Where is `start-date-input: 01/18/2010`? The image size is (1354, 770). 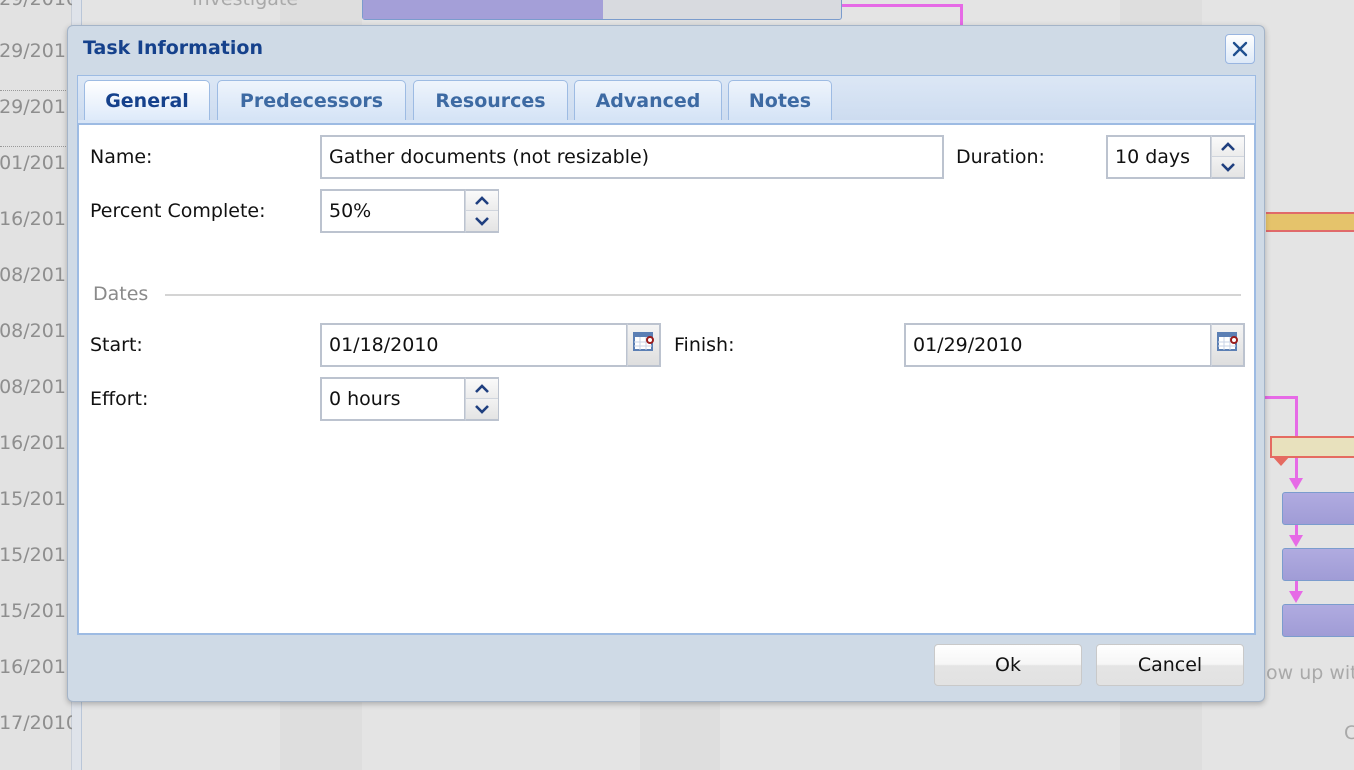
start-date-input: 01/18/2010 is located at coordinates (474, 345).